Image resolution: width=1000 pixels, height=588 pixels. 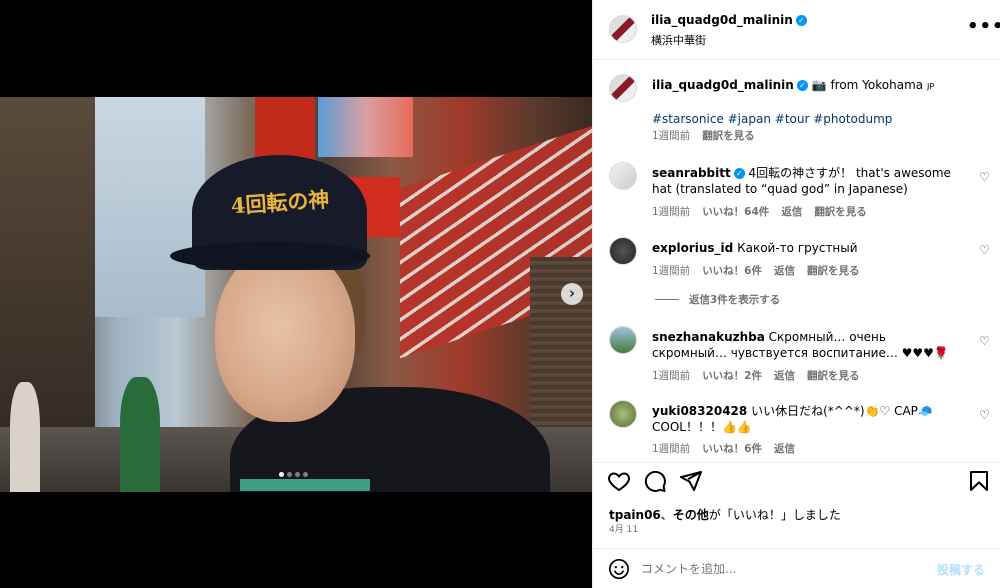 I want to click on caption-username: ilia_quadg0d_malinin, so click(x=723, y=85).